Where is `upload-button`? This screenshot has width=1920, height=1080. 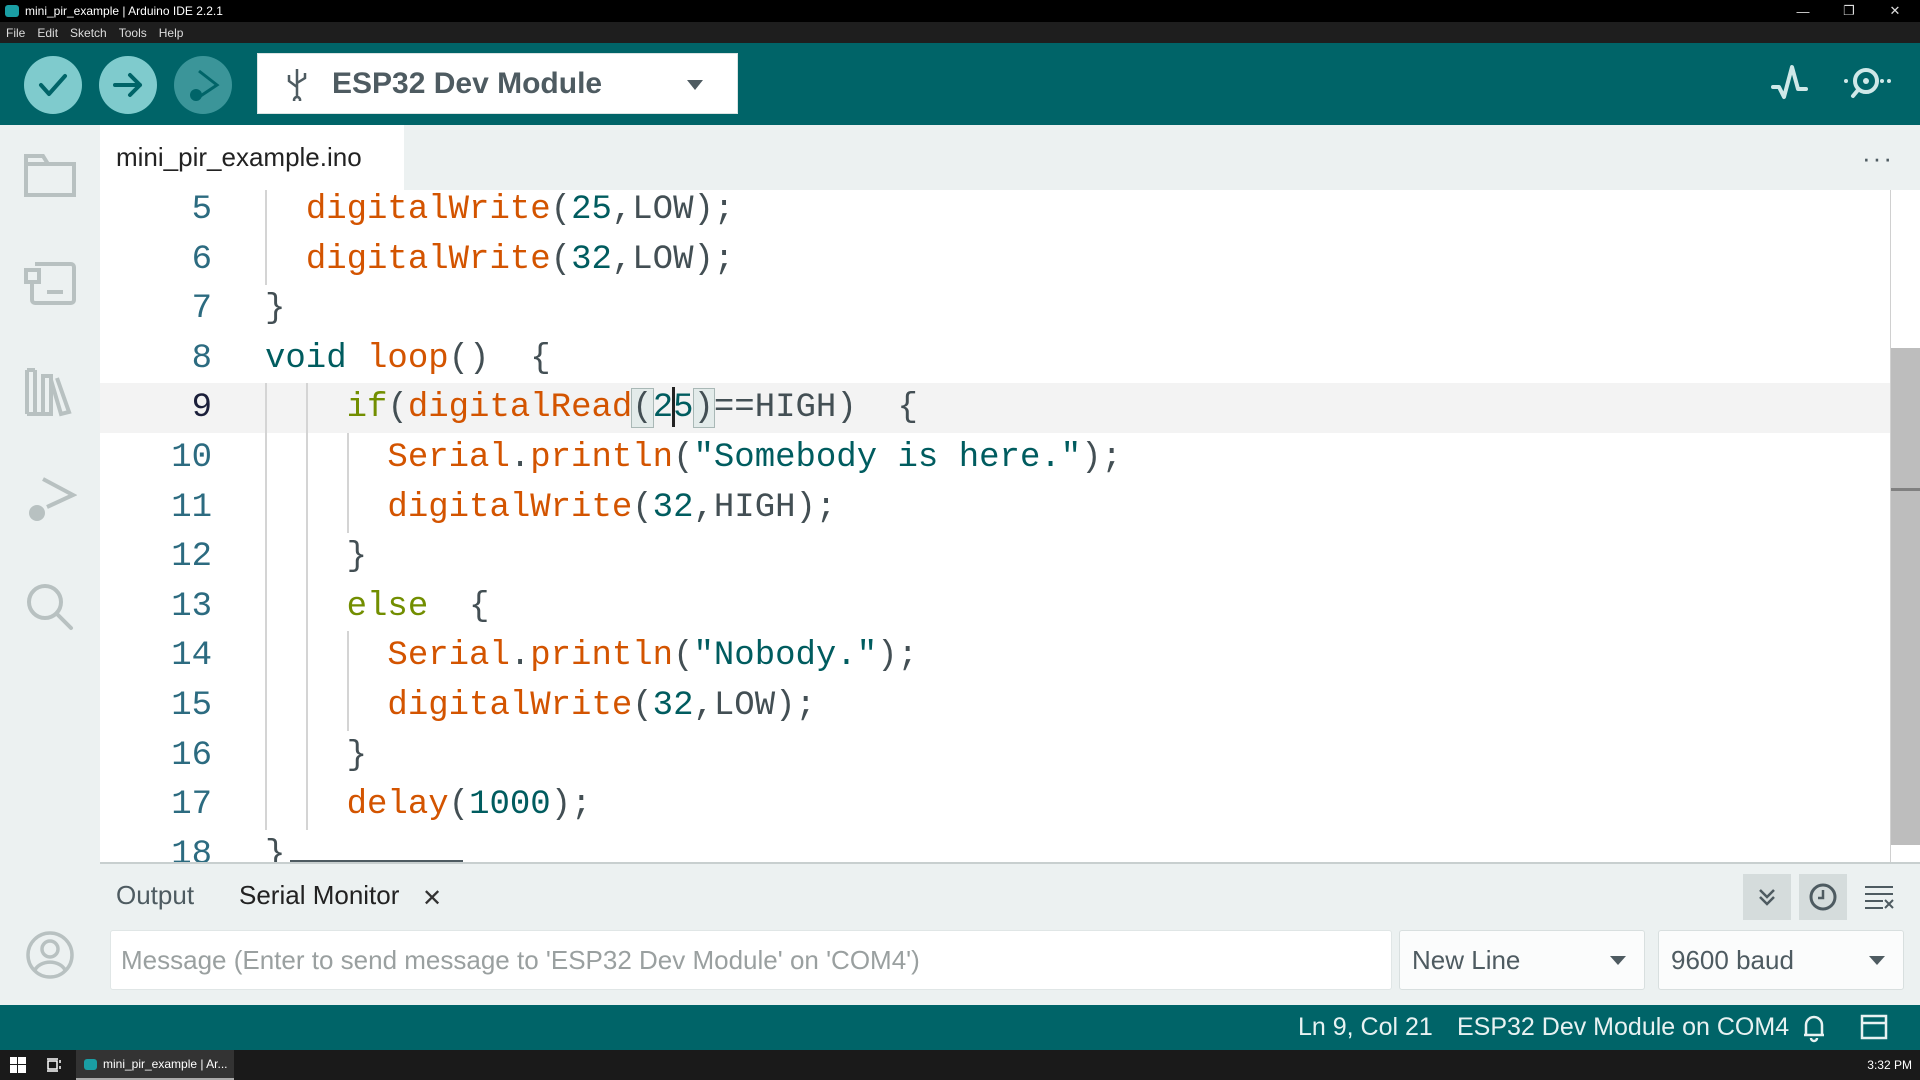
upload-button is located at coordinates (128, 85).